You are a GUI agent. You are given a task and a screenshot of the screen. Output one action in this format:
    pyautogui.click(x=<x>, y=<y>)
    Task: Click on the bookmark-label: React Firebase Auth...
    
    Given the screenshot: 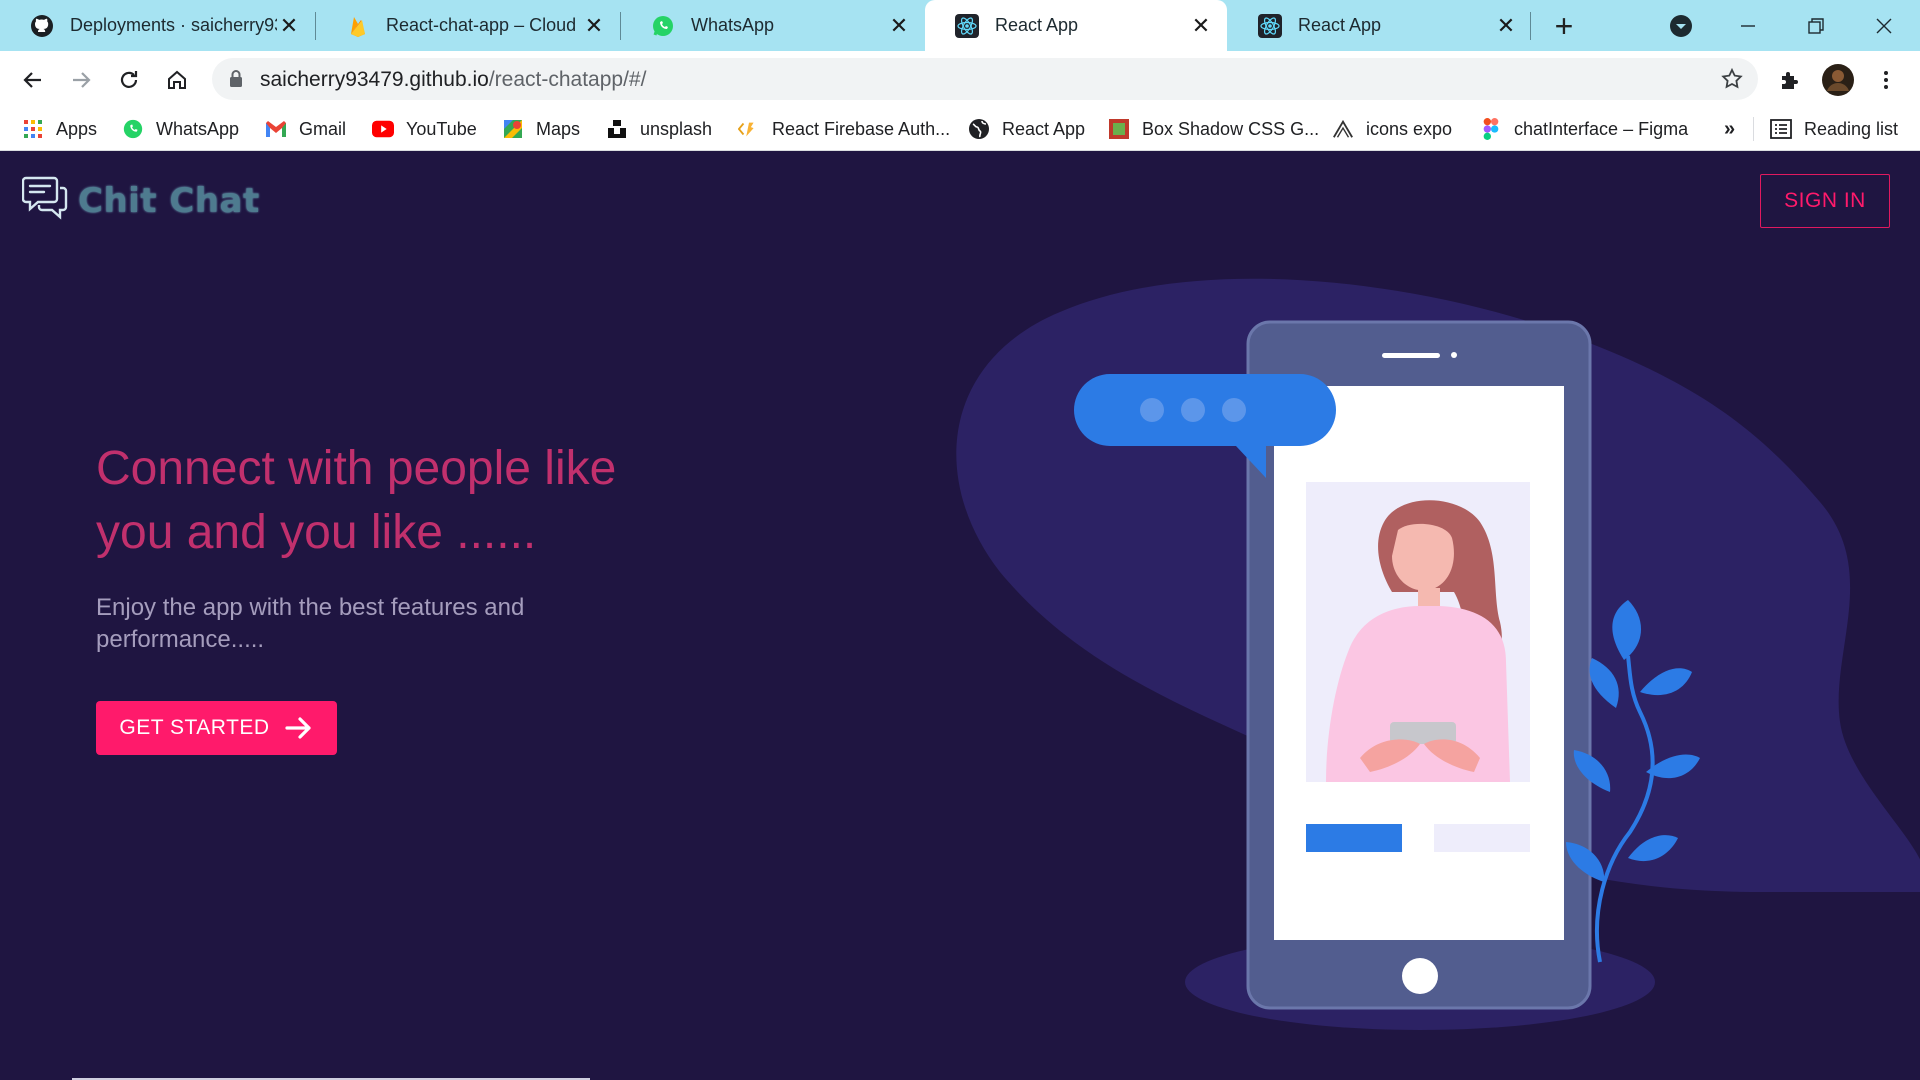 What is the action you would take?
    pyautogui.click(x=861, y=128)
    